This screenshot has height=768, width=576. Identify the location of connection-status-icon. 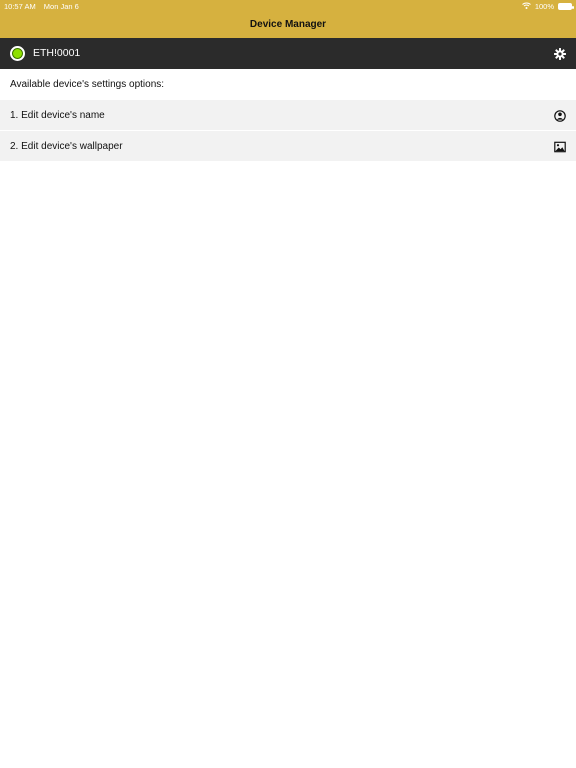
(17, 53).